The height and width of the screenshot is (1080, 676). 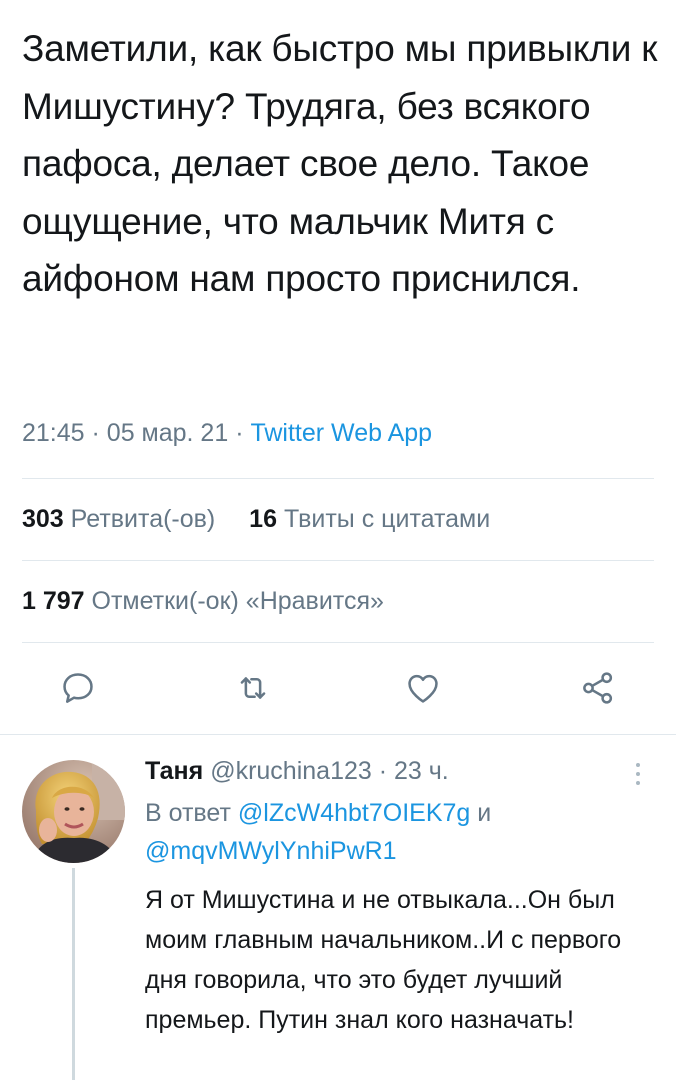 I want to click on tweet-source-link: Twitter Web App, so click(x=341, y=433).